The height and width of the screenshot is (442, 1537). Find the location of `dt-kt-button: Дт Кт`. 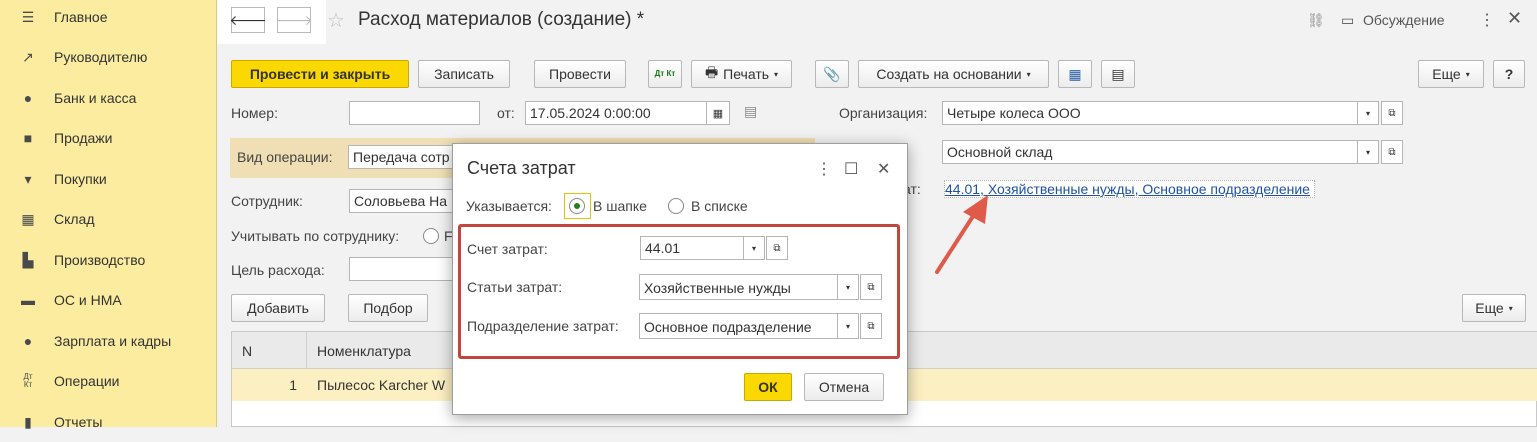

dt-kt-button: Дт Кт is located at coordinates (665, 74).